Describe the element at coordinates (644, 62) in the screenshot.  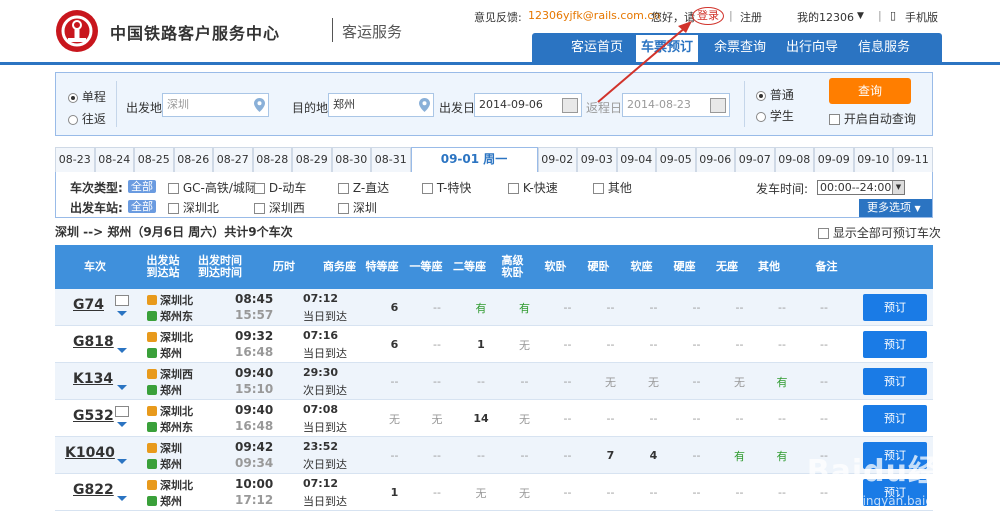
I see `annotation-arrow` at that location.